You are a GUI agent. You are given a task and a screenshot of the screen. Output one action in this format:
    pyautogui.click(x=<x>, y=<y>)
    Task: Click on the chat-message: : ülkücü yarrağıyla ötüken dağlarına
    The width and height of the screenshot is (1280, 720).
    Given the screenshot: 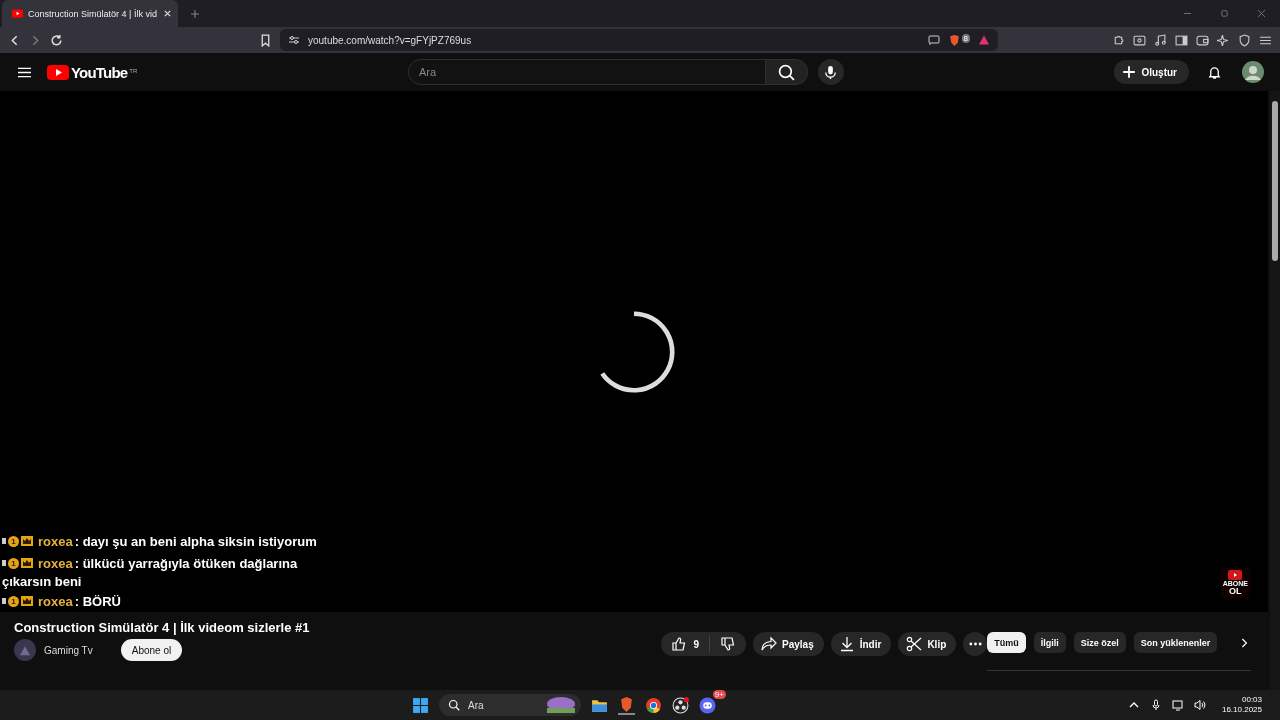 What is the action you would take?
    pyautogui.click(x=186, y=563)
    